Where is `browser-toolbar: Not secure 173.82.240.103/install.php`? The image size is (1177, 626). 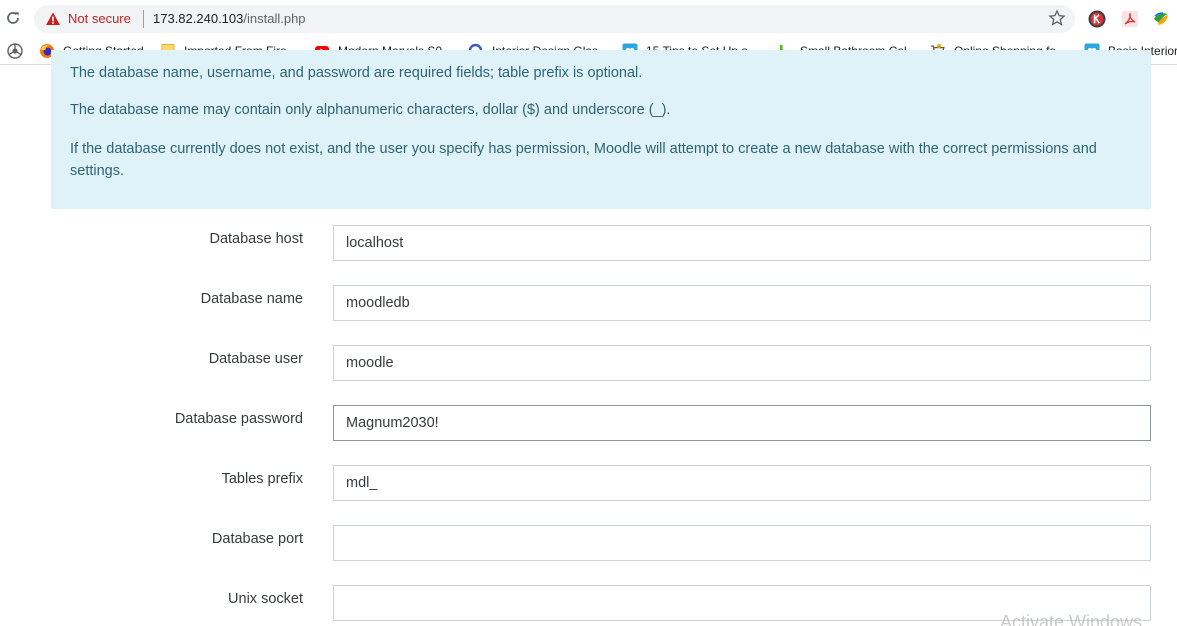 browser-toolbar: Not secure 173.82.240.103/install.php is located at coordinates (588, 19).